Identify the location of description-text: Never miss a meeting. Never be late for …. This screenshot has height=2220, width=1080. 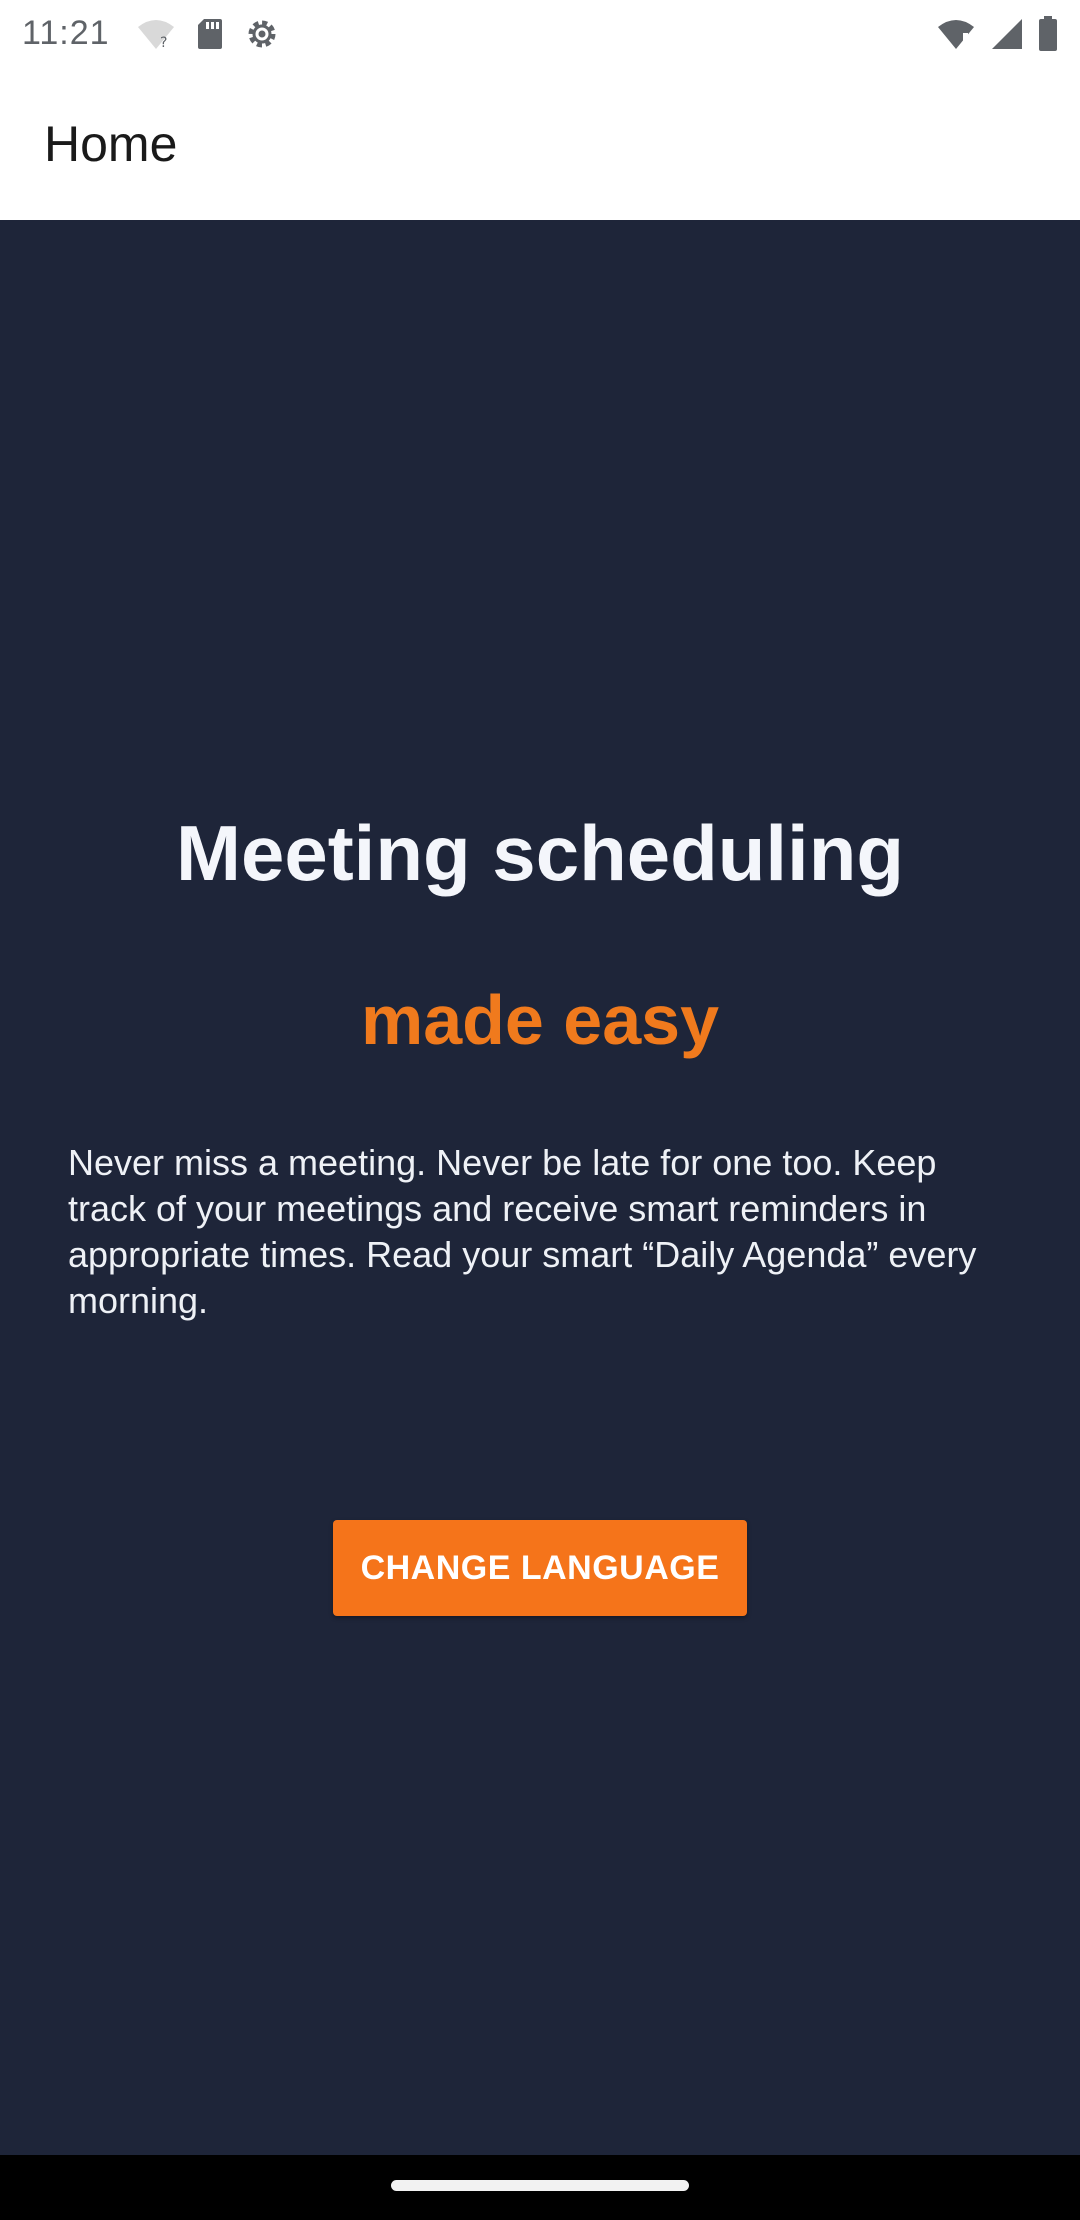
(522, 1231).